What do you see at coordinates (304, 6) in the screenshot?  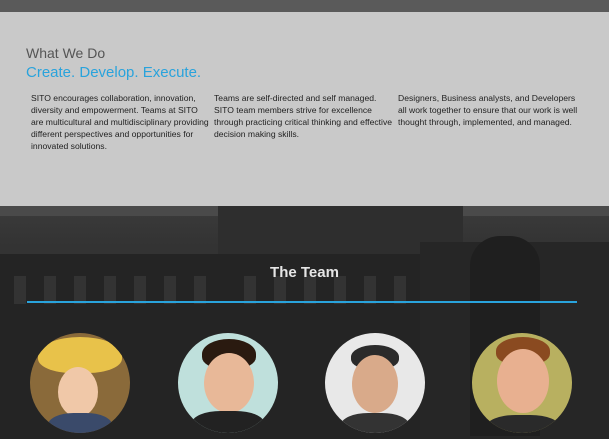 I see `top-strip` at bounding box center [304, 6].